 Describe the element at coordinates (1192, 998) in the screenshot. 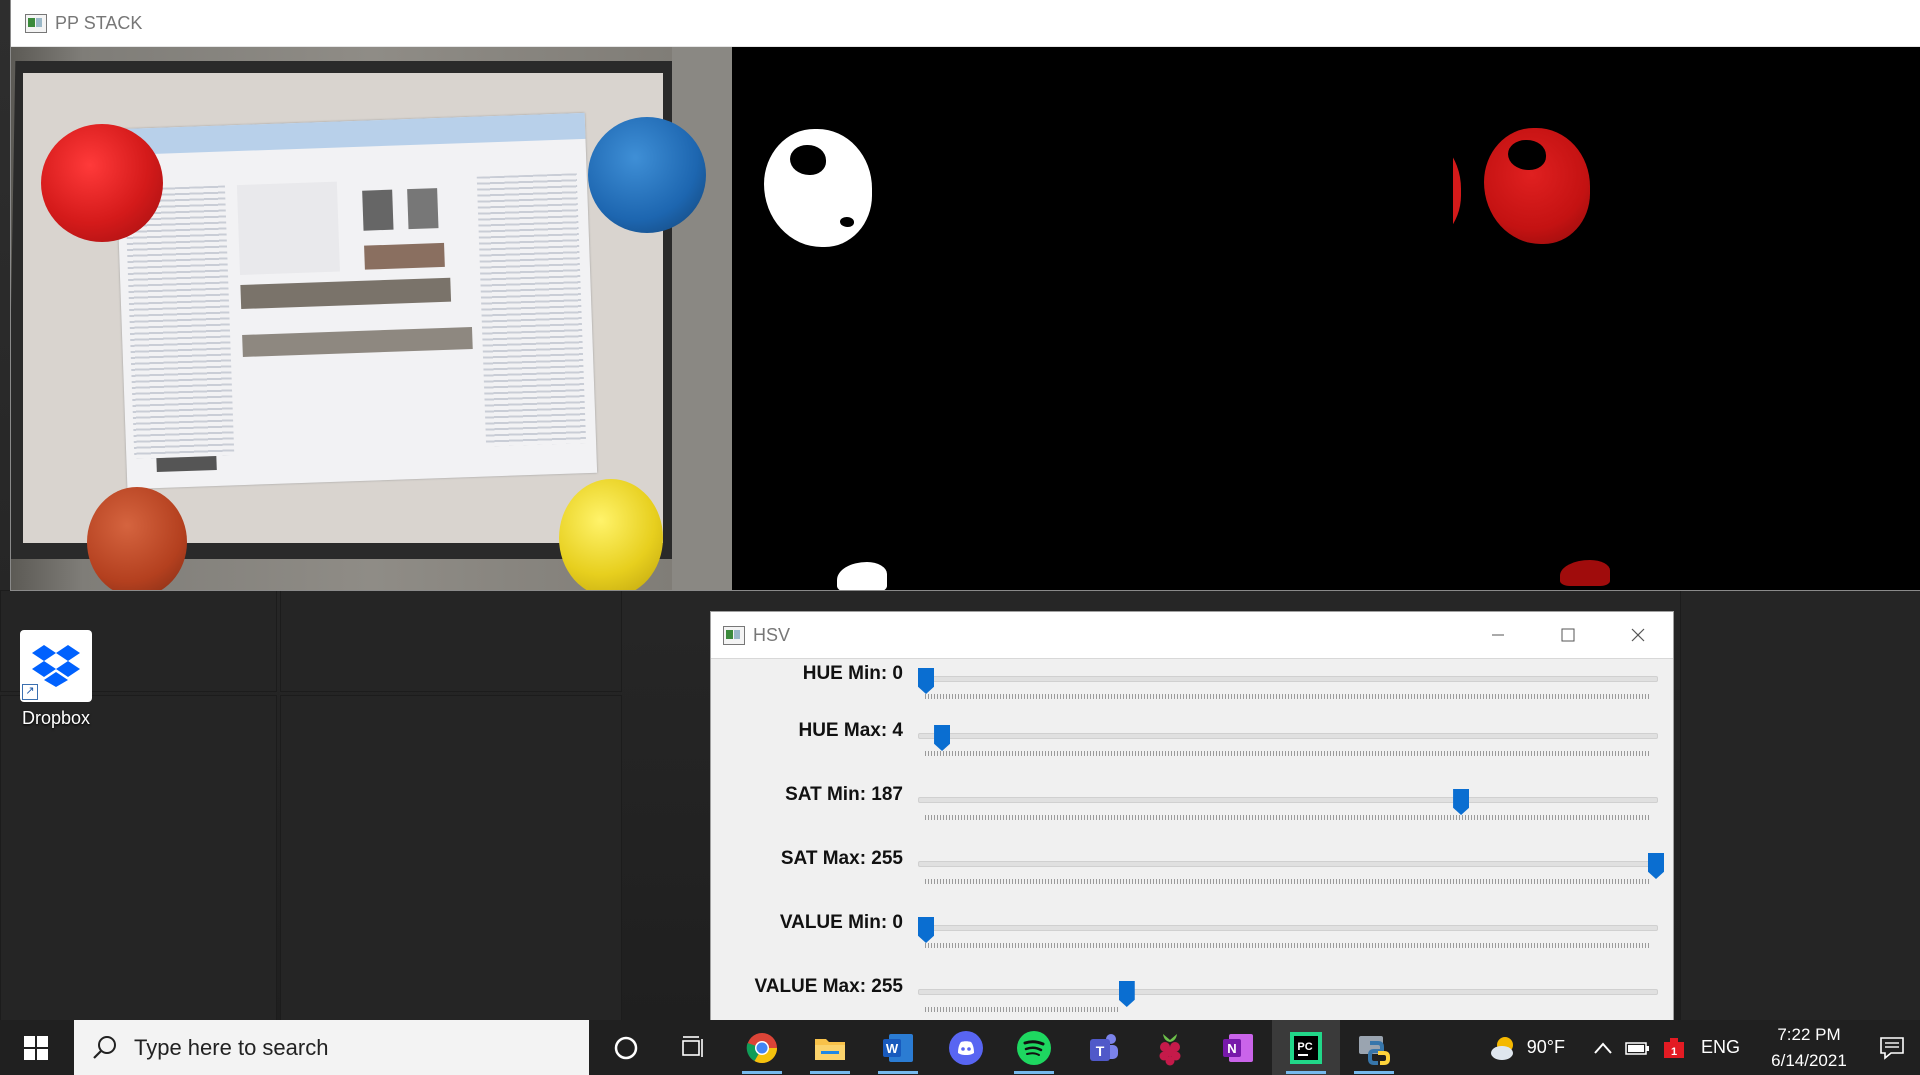

I see `slider-value-max: VALUE Max: 255` at that location.